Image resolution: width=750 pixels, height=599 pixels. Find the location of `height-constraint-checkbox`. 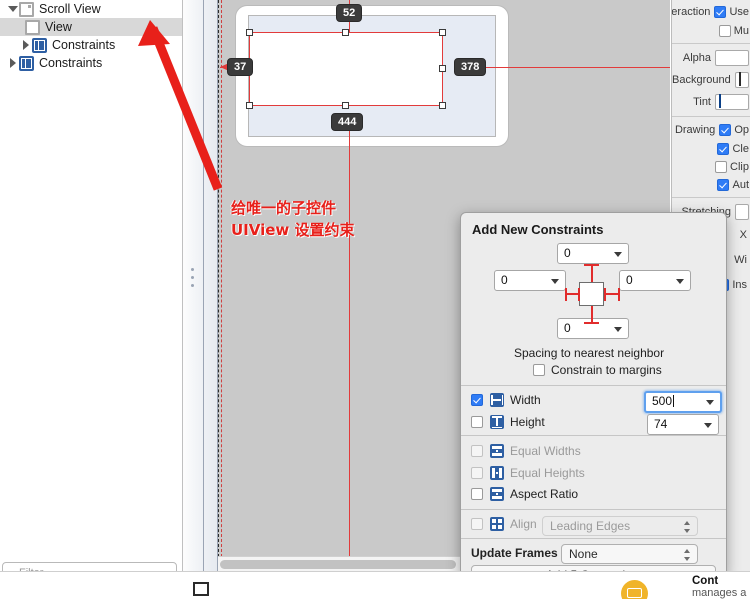

height-constraint-checkbox is located at coordinates (477, 422).